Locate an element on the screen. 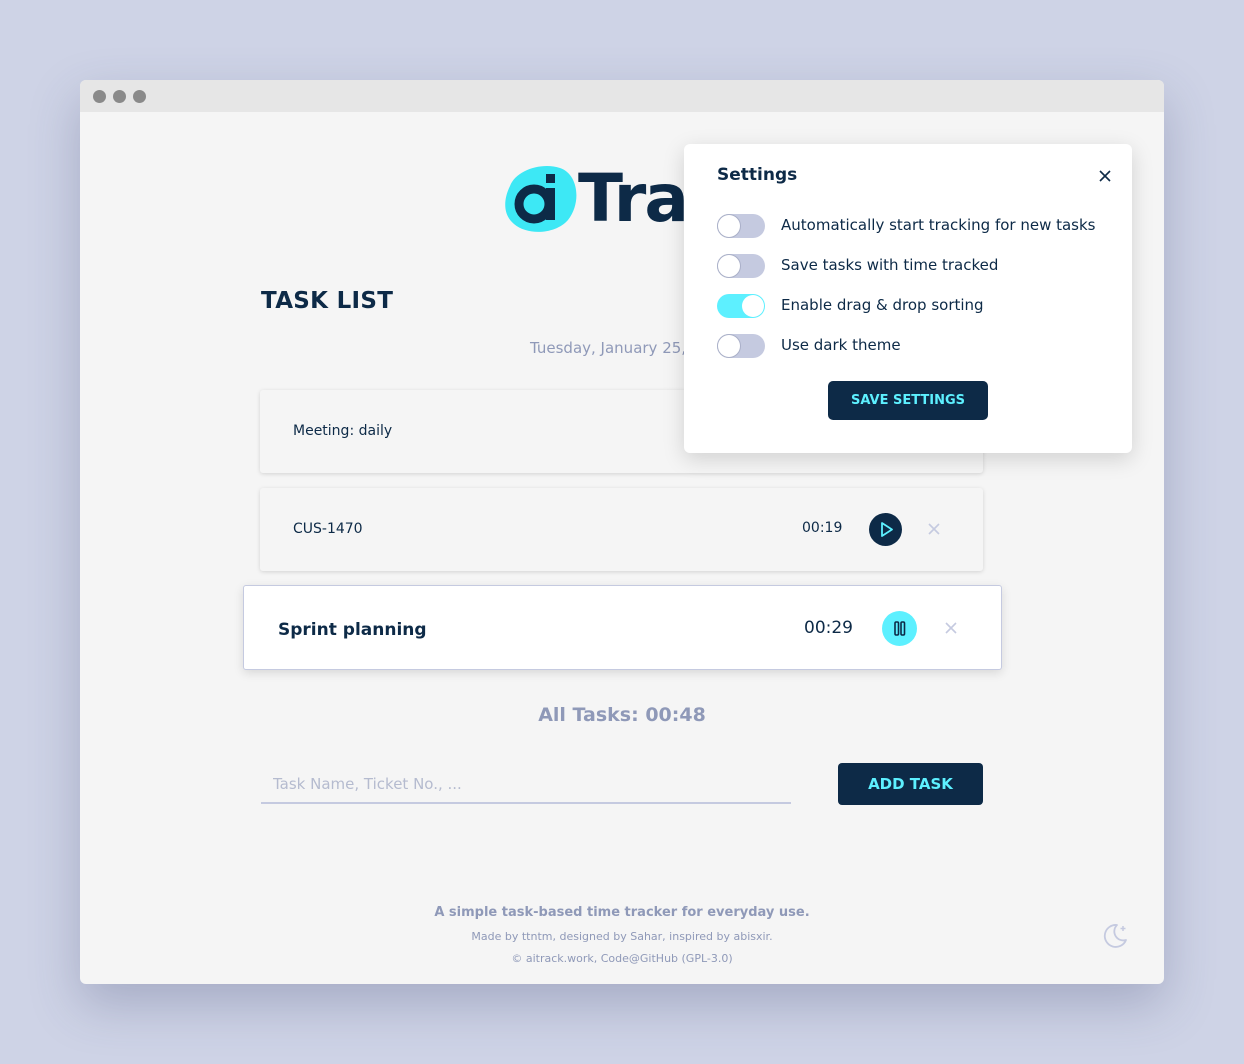 The image size is (1244, 1064). task-time: 00:19 is located at coordinates (822, 528).